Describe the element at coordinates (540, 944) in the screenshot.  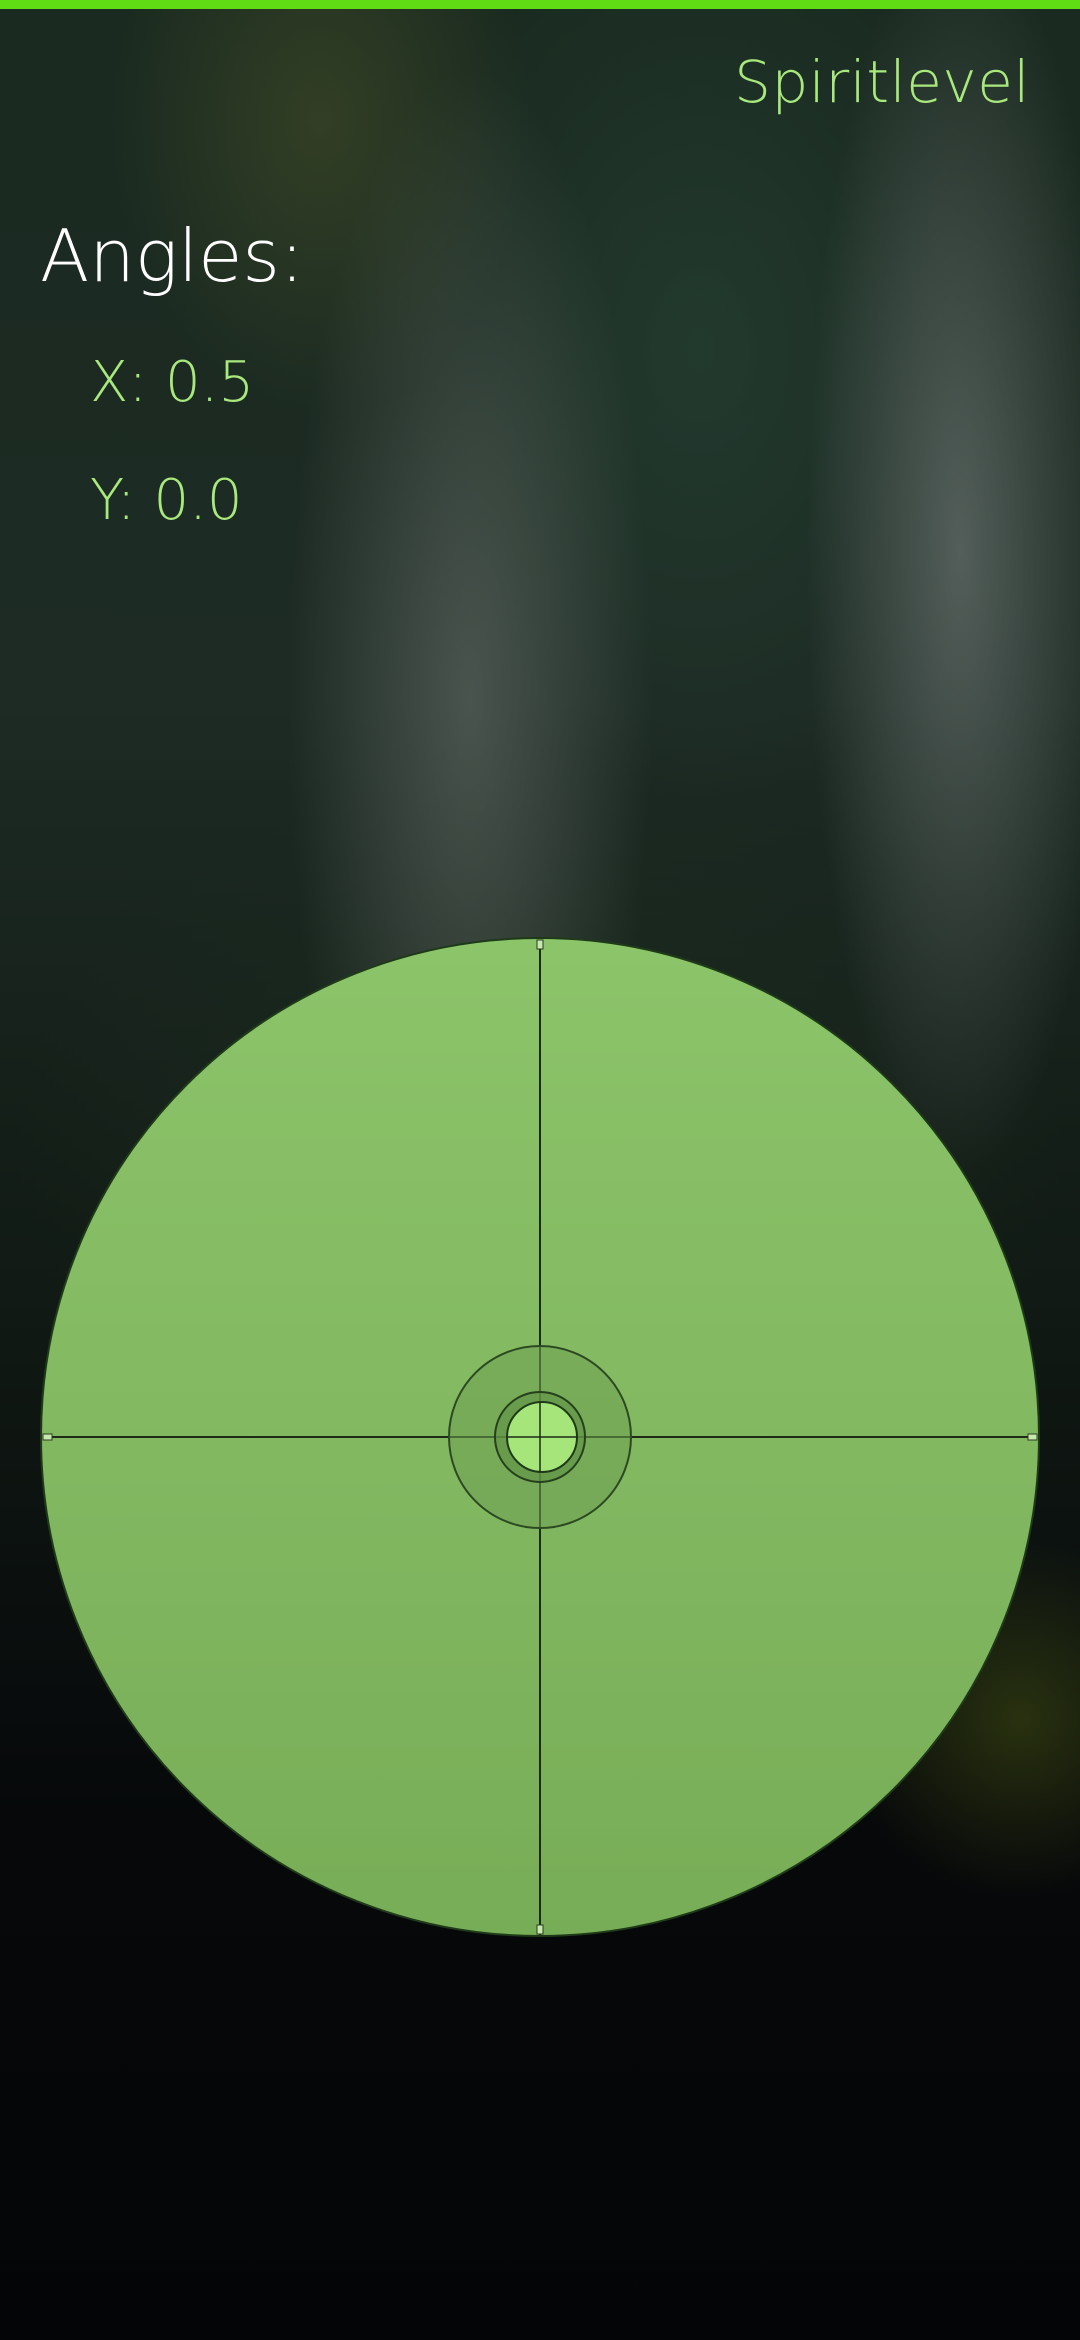
I see `top-tick-mark` at that location.